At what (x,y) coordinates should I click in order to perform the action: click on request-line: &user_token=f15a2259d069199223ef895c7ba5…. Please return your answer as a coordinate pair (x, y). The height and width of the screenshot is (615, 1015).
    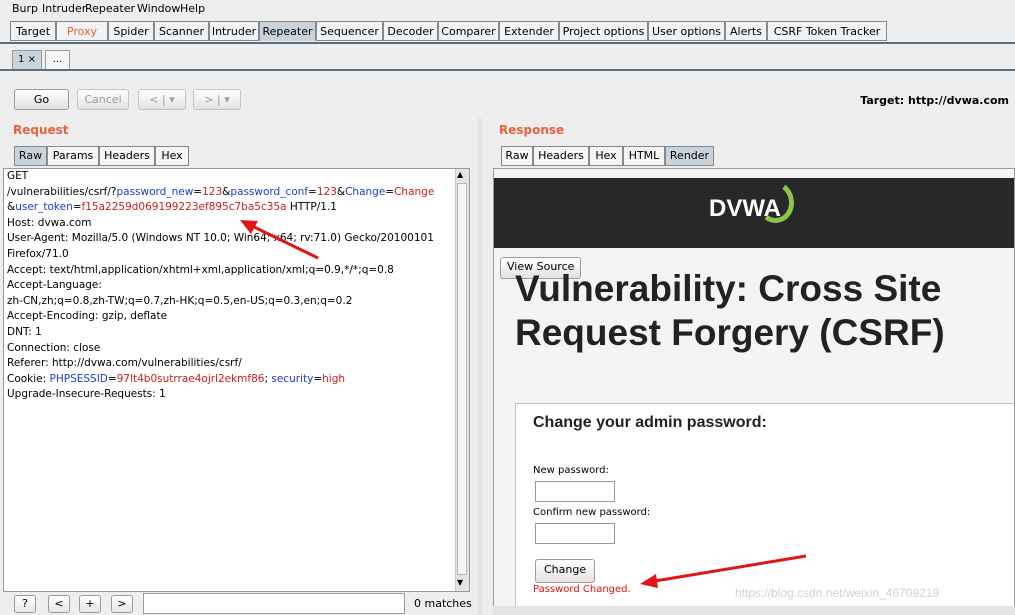
    Looking at the image, I should click on (172, 207).